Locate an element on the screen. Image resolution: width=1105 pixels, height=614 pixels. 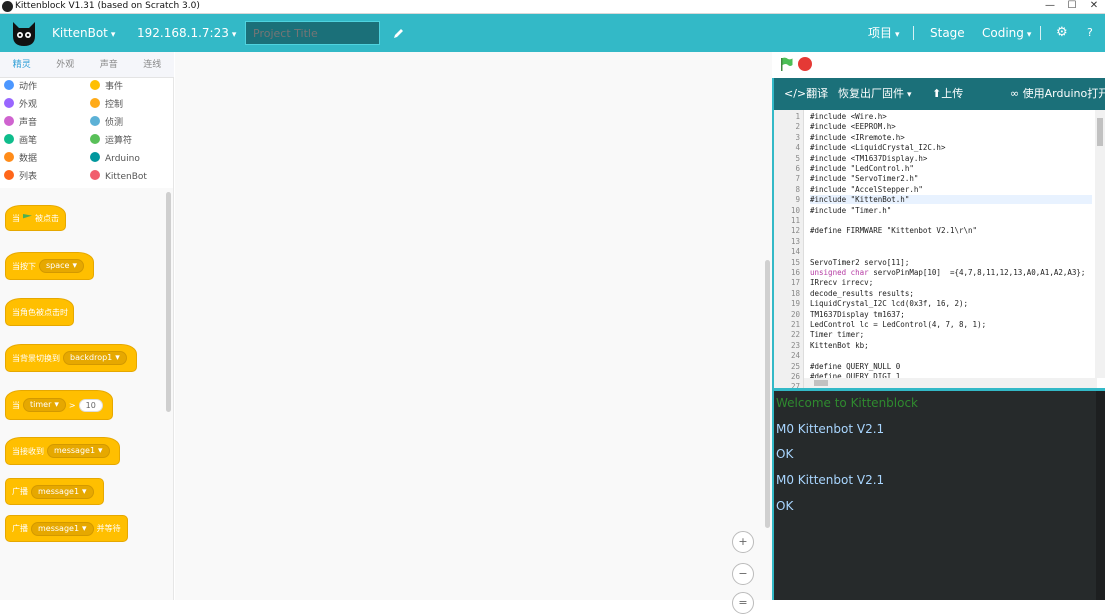
editor-tabs: 精灵 外观 声音 连线 is located at coordinates (87, 65).